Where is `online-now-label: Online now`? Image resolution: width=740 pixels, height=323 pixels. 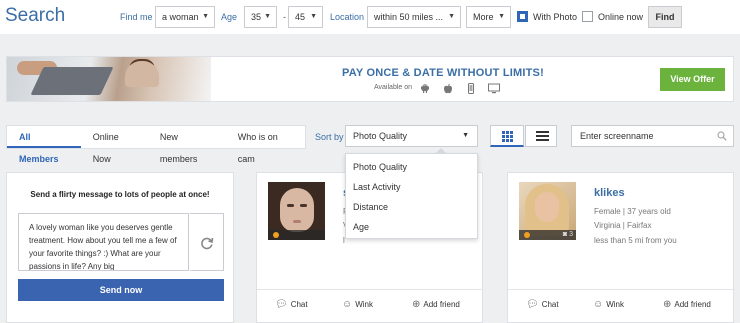 online-now-label: Online now is located at coordinates (621, 17).